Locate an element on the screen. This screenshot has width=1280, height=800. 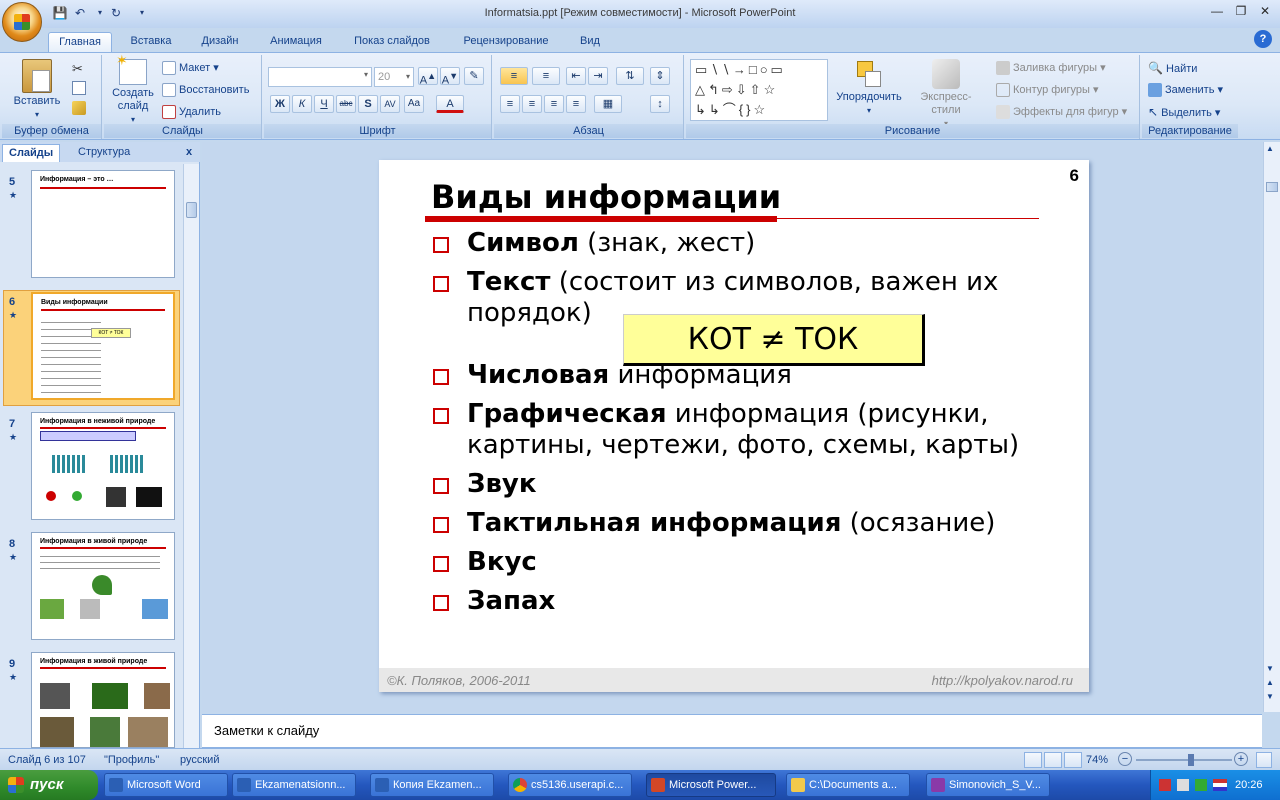
slide-scrollbar: ▲ ▼ ▲ ▼ is located at coordinates (1271, 427).